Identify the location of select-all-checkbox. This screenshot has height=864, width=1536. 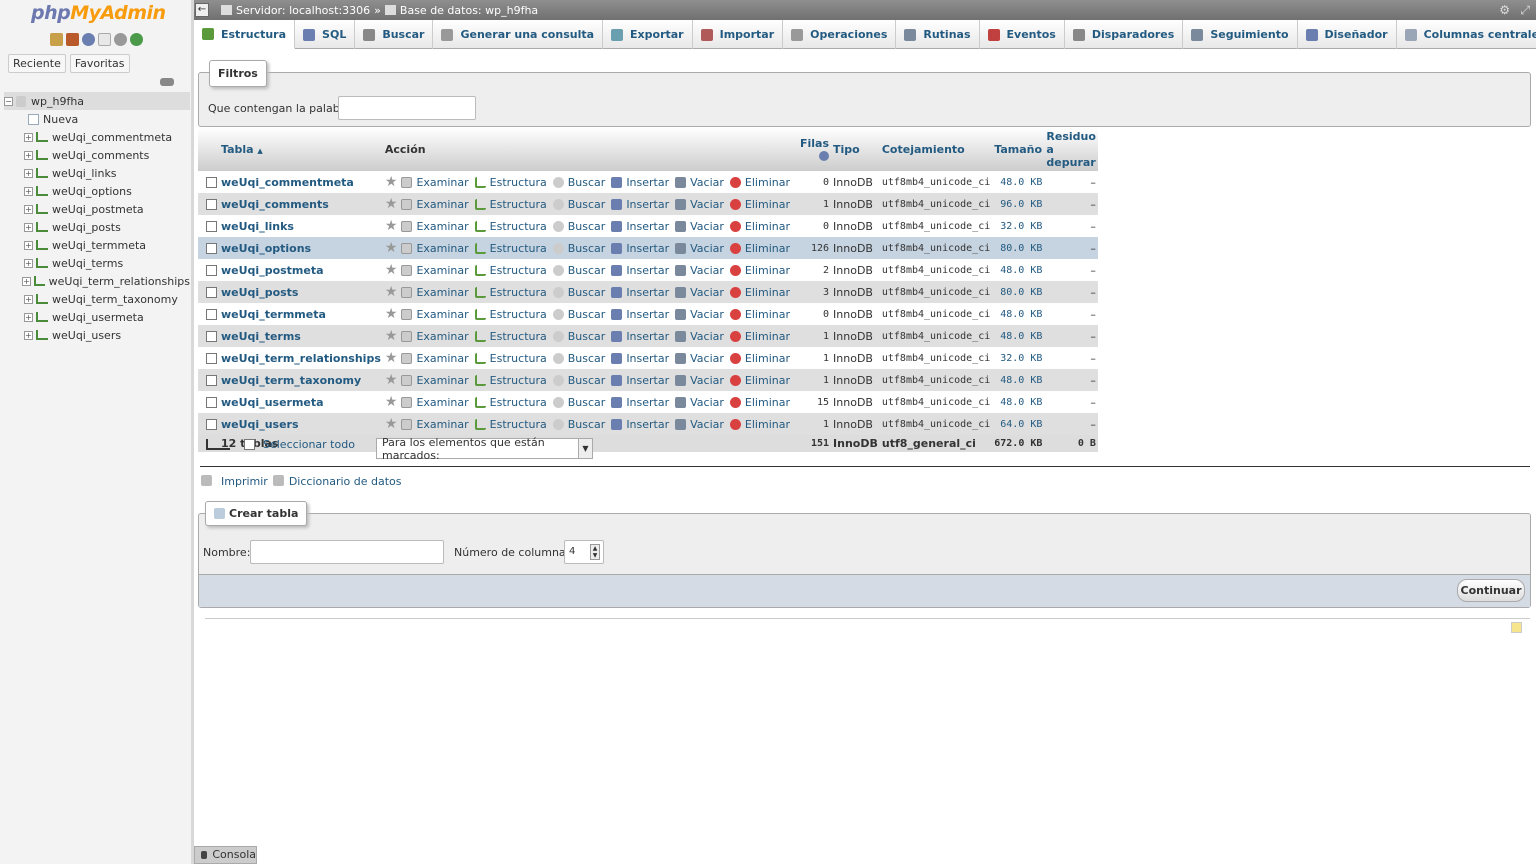
(249, 444).